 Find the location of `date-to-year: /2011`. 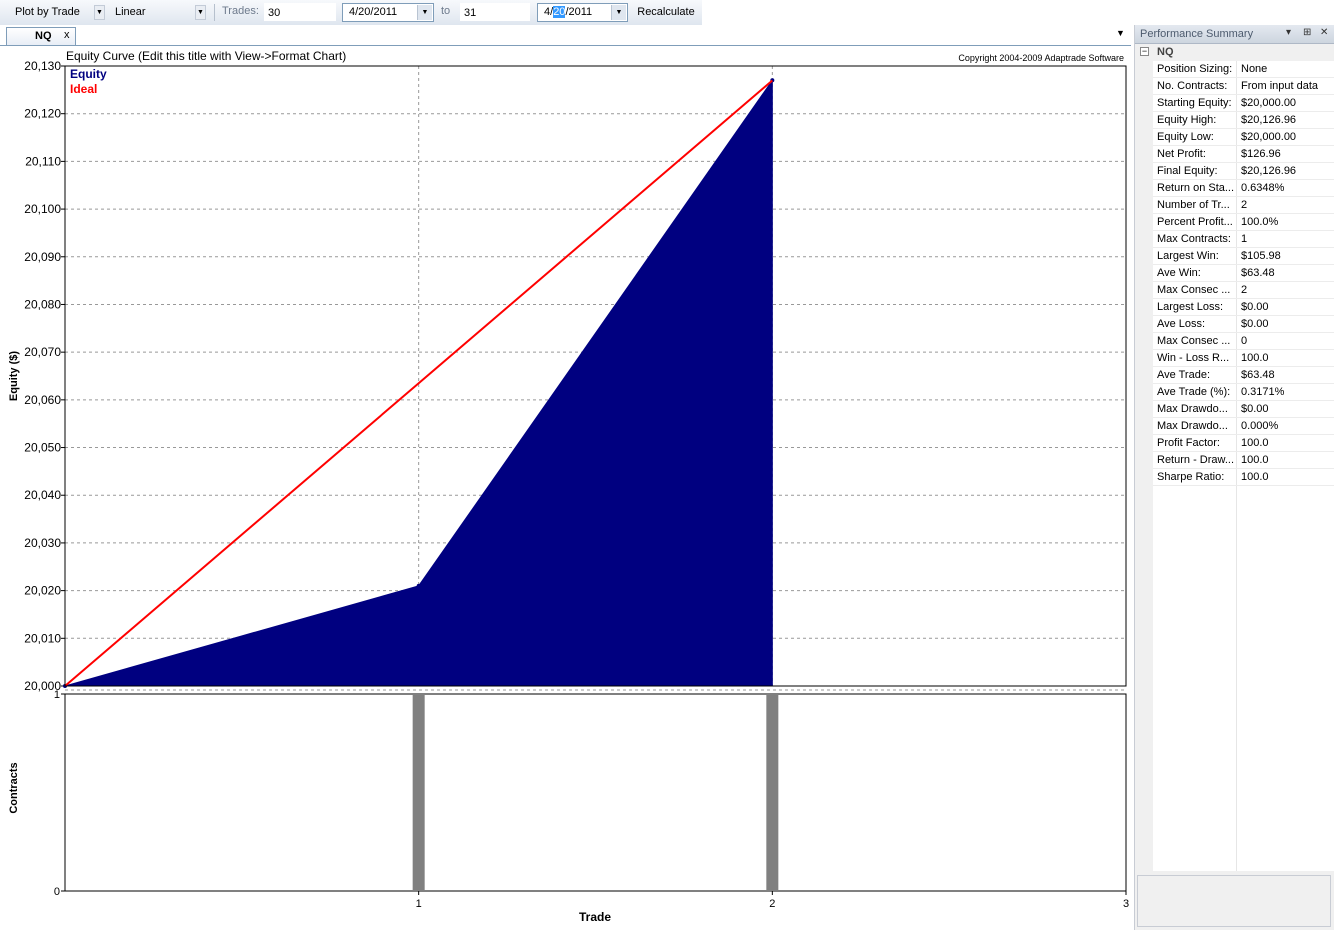

date-to-year: /2011 is located at coordinates (579, 12).